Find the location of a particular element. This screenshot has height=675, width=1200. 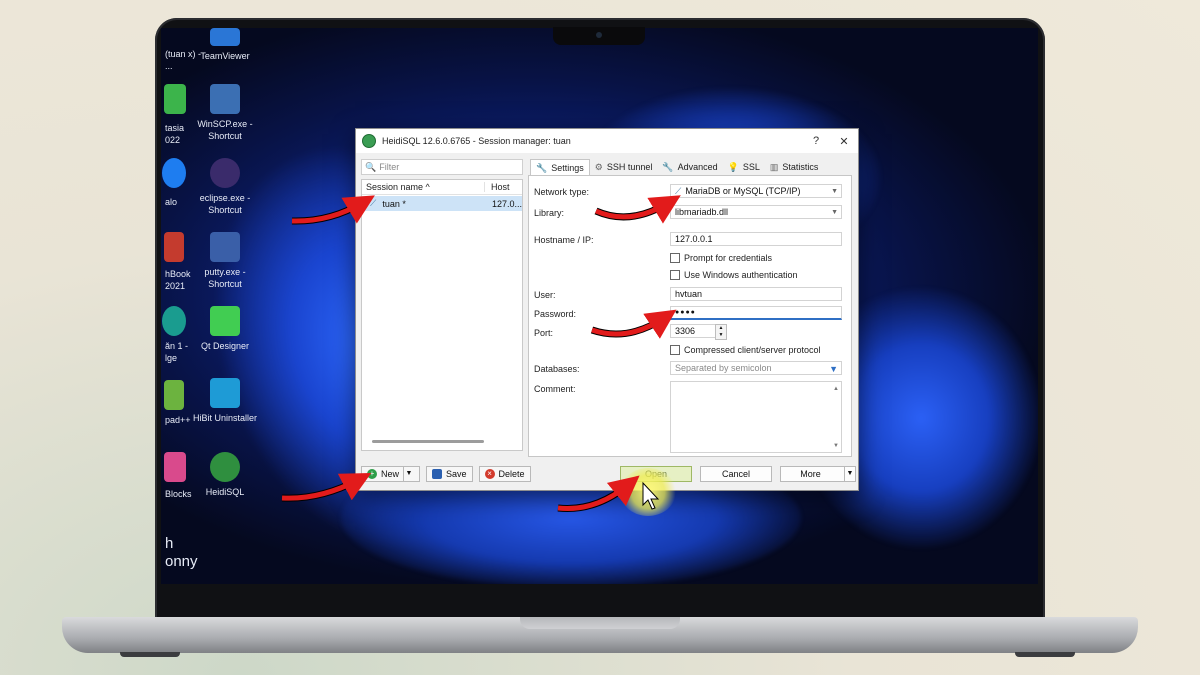

red-arrow-network-type is located at coordinates (637, 209).